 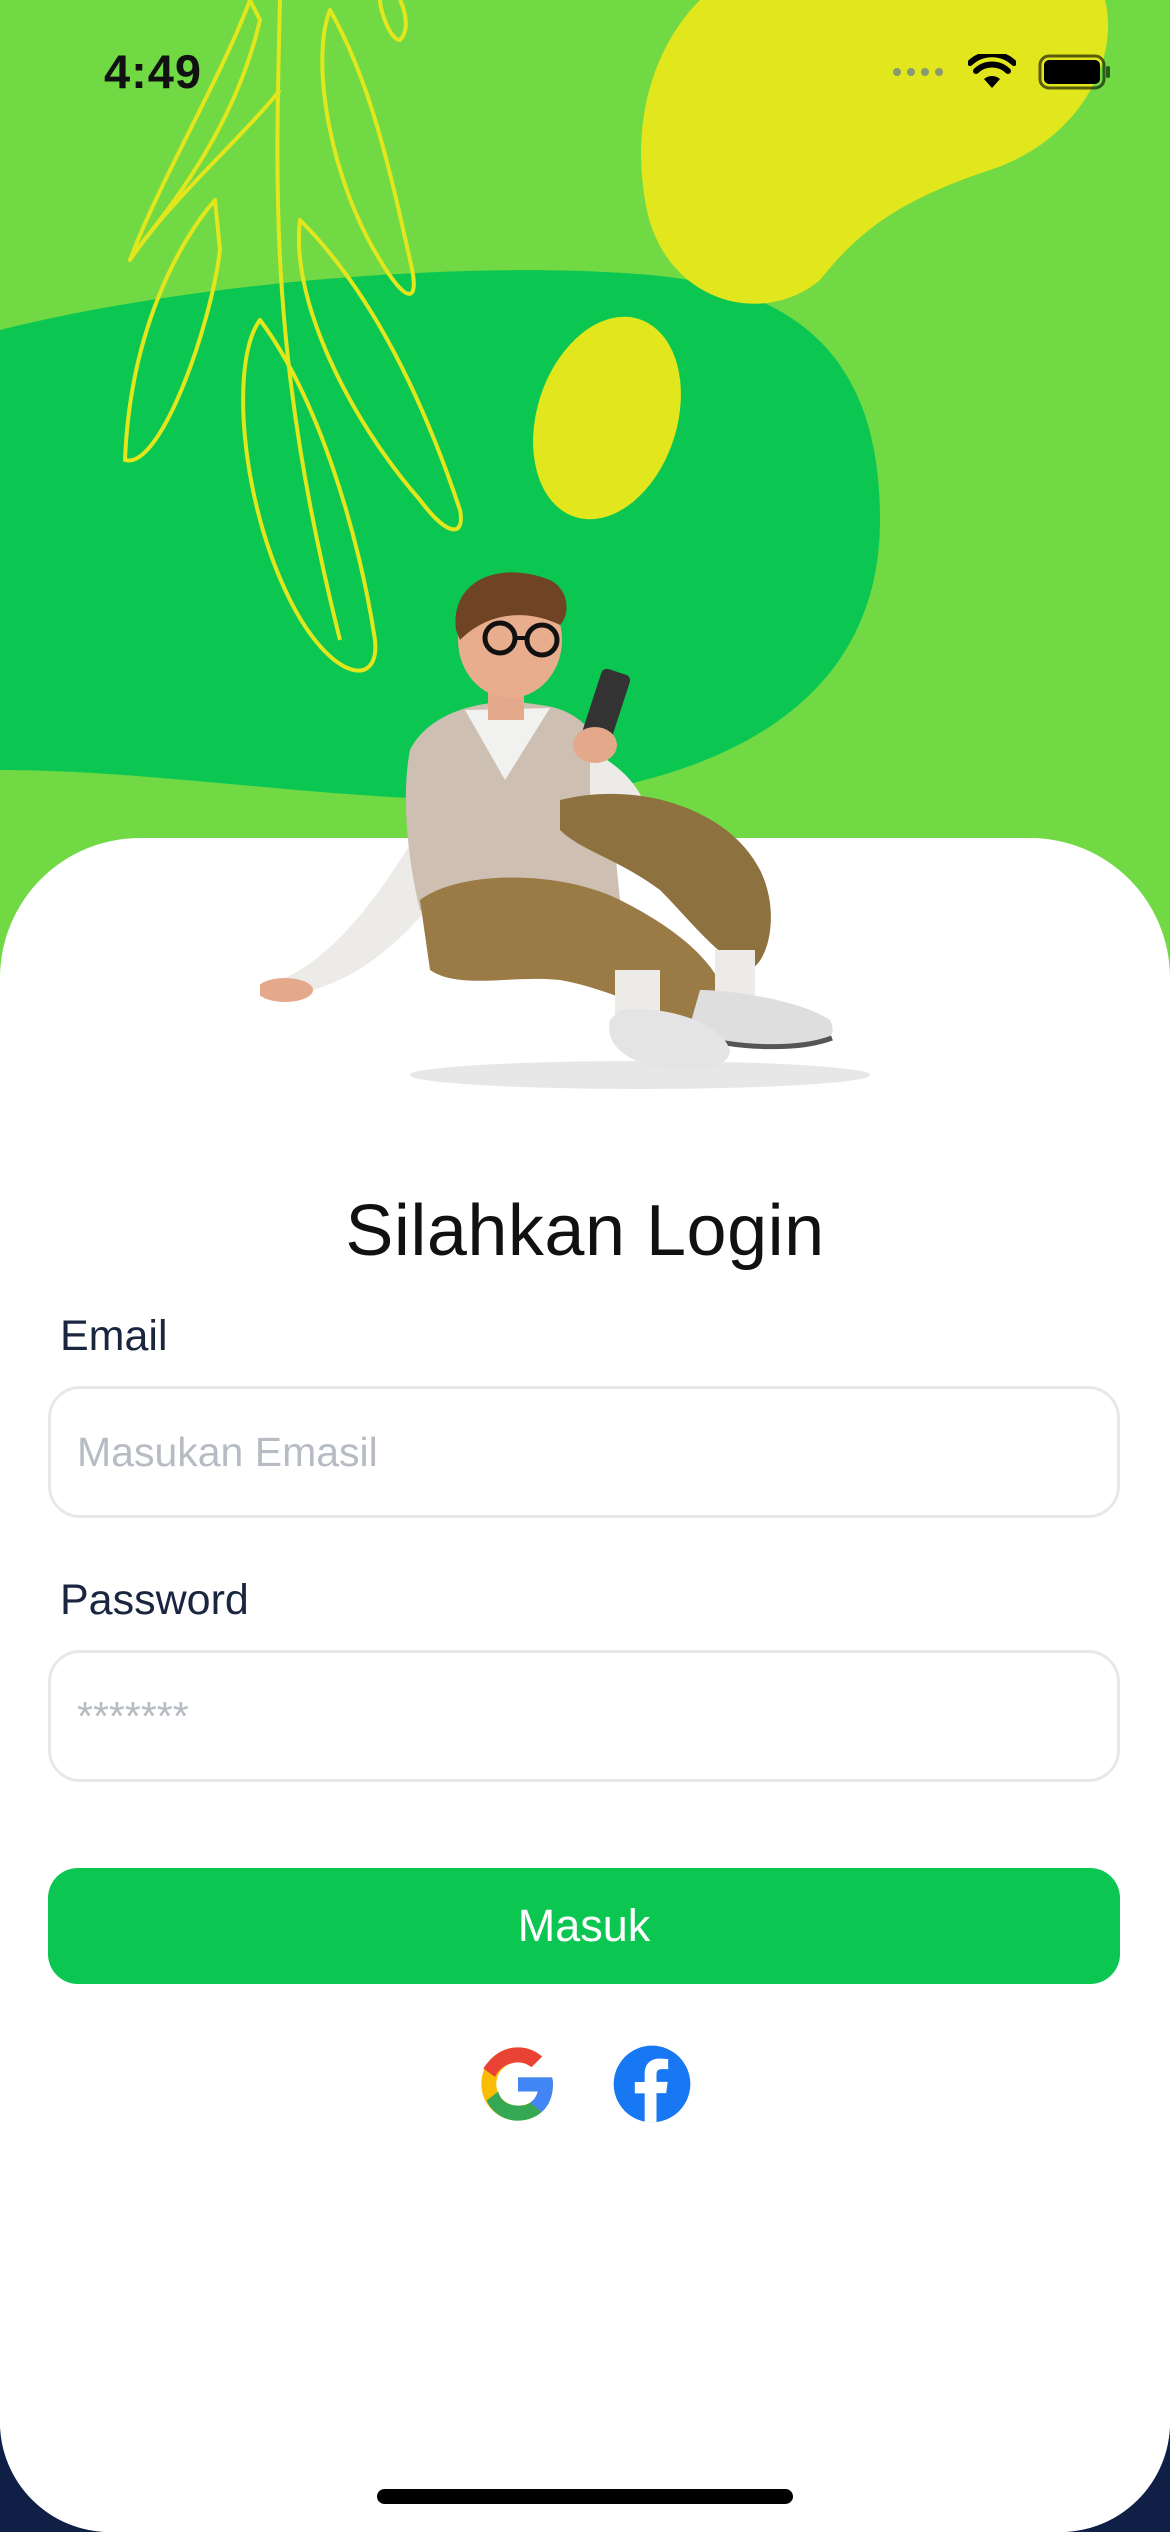 What do you see at coordinates (992, 71) in the screenshot?
I see `wifi-icon` at bounding box center [992, 71].